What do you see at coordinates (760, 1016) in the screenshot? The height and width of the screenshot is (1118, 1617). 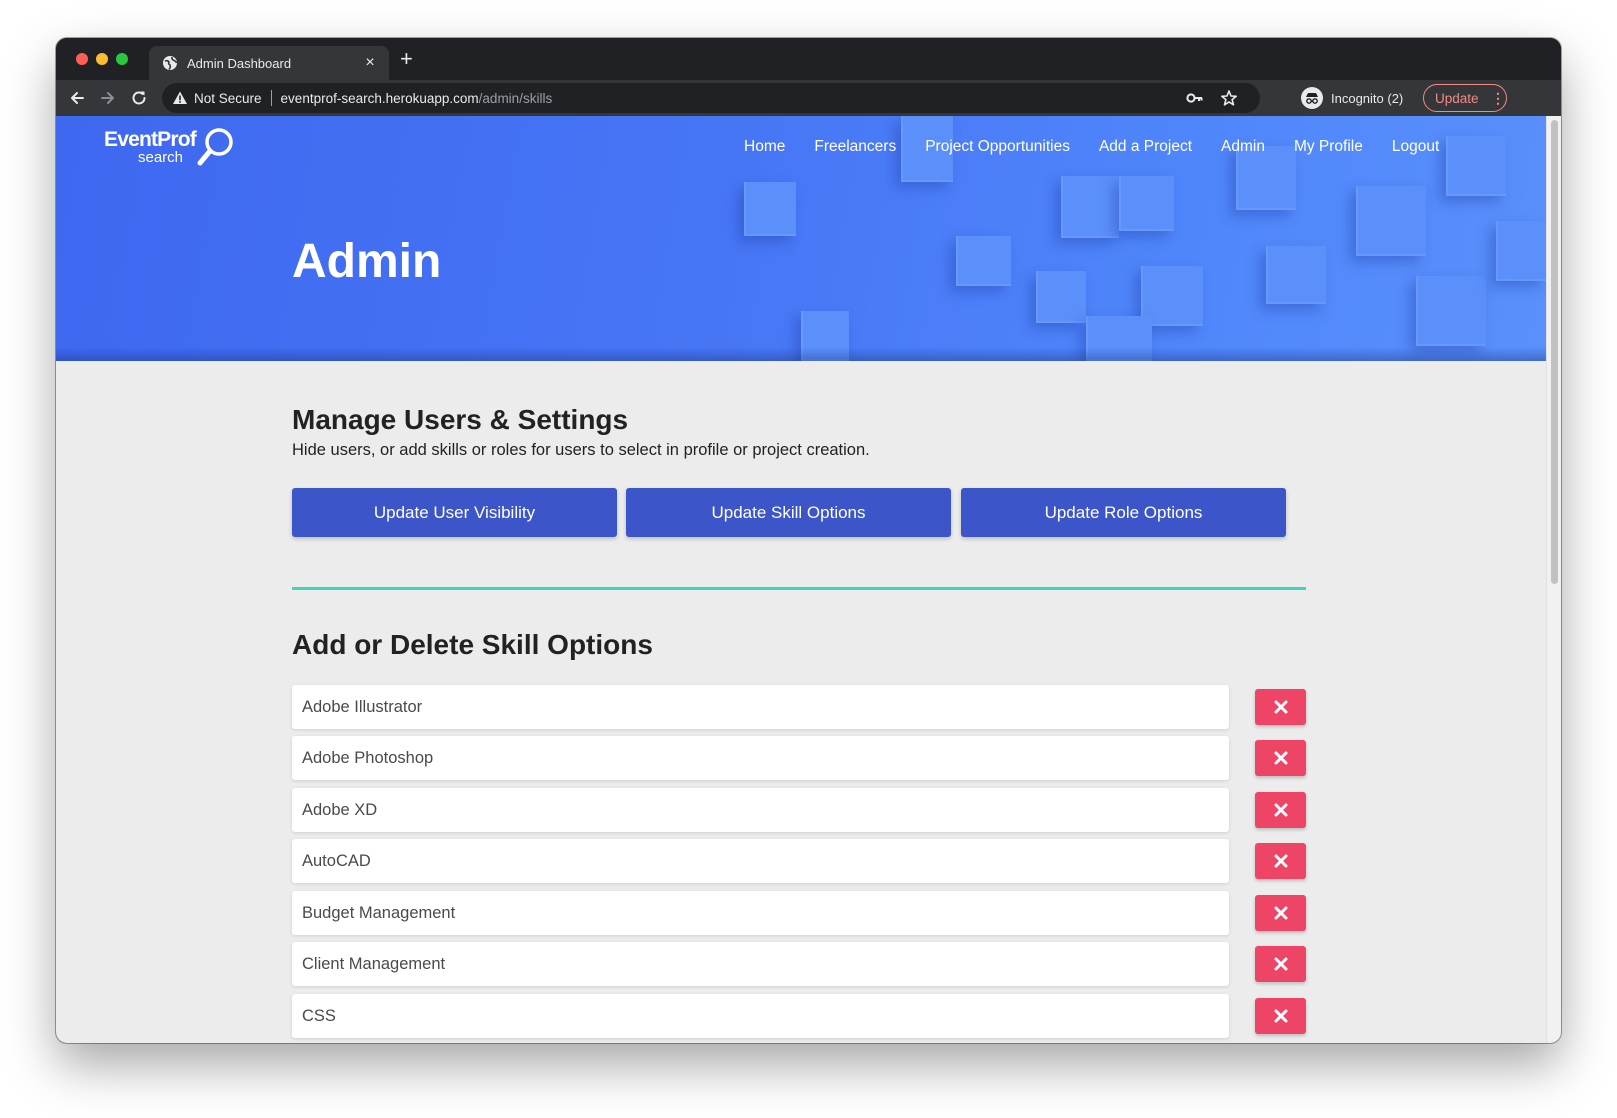 I see `skill-field: CSS` at bounding box center [760, 1016].